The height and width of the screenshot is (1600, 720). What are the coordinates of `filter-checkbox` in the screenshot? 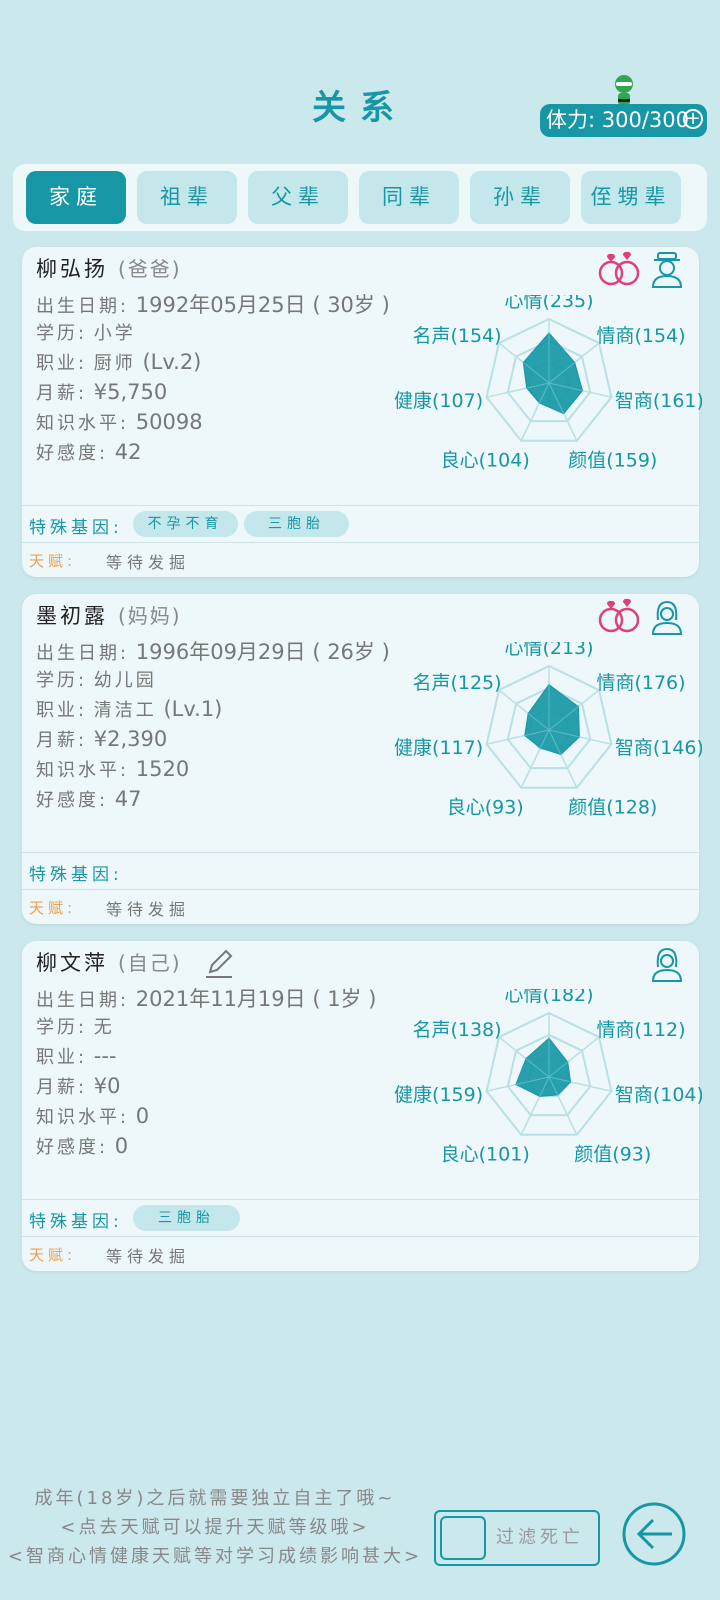 It's located at (463, 1538).